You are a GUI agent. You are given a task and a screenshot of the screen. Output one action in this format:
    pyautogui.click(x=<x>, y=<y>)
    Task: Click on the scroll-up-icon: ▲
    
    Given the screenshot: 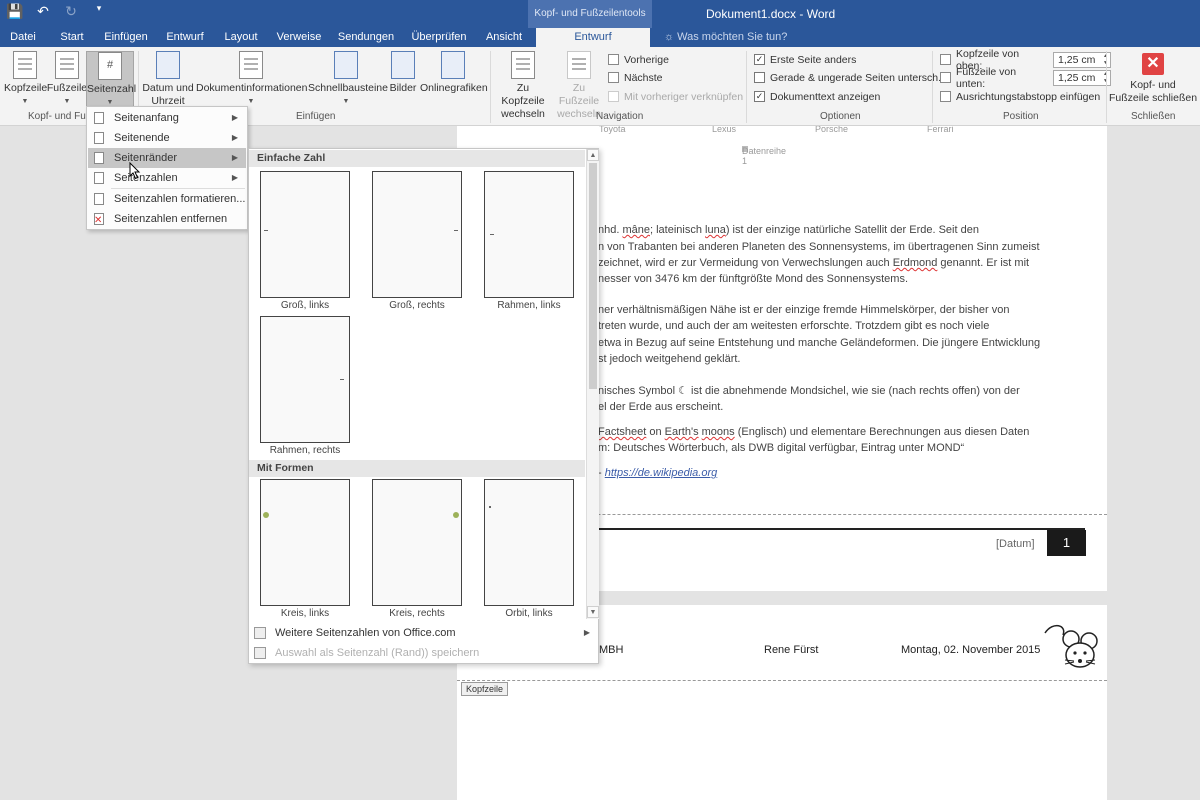 What is the action you would take?
    pyautogui.click(x=593, y=155)
    